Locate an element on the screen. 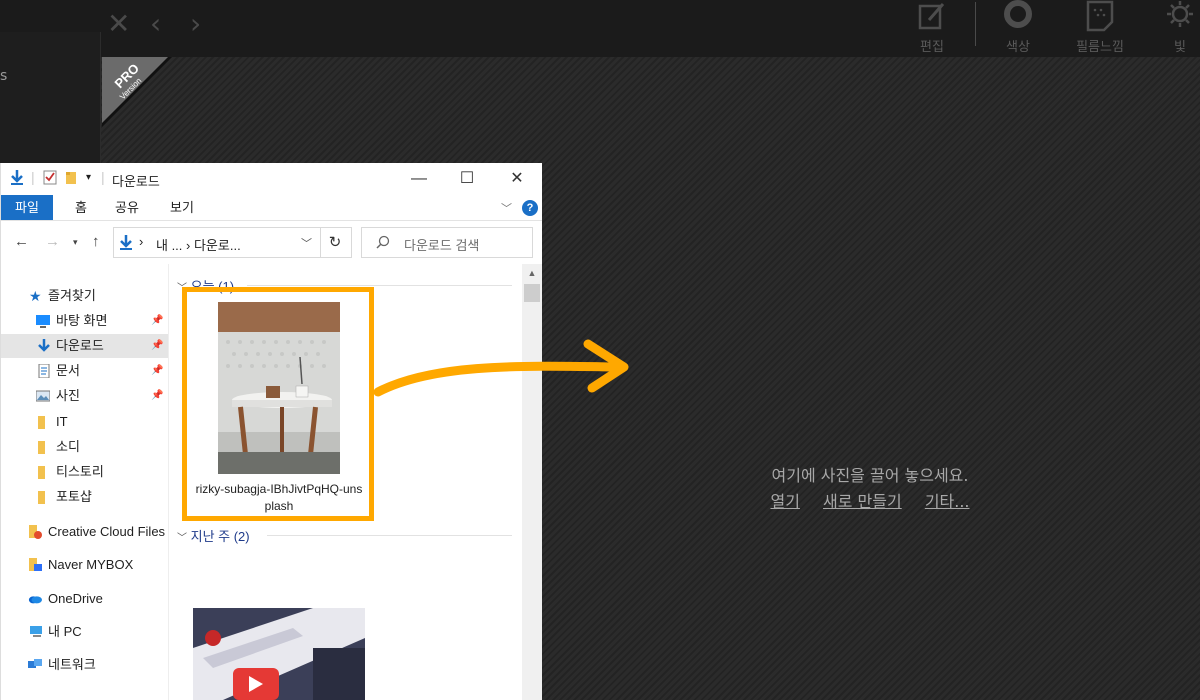 The height and width of the screenshot is (700, 1200). help-icon: ? is located at coordinates (530, 208).